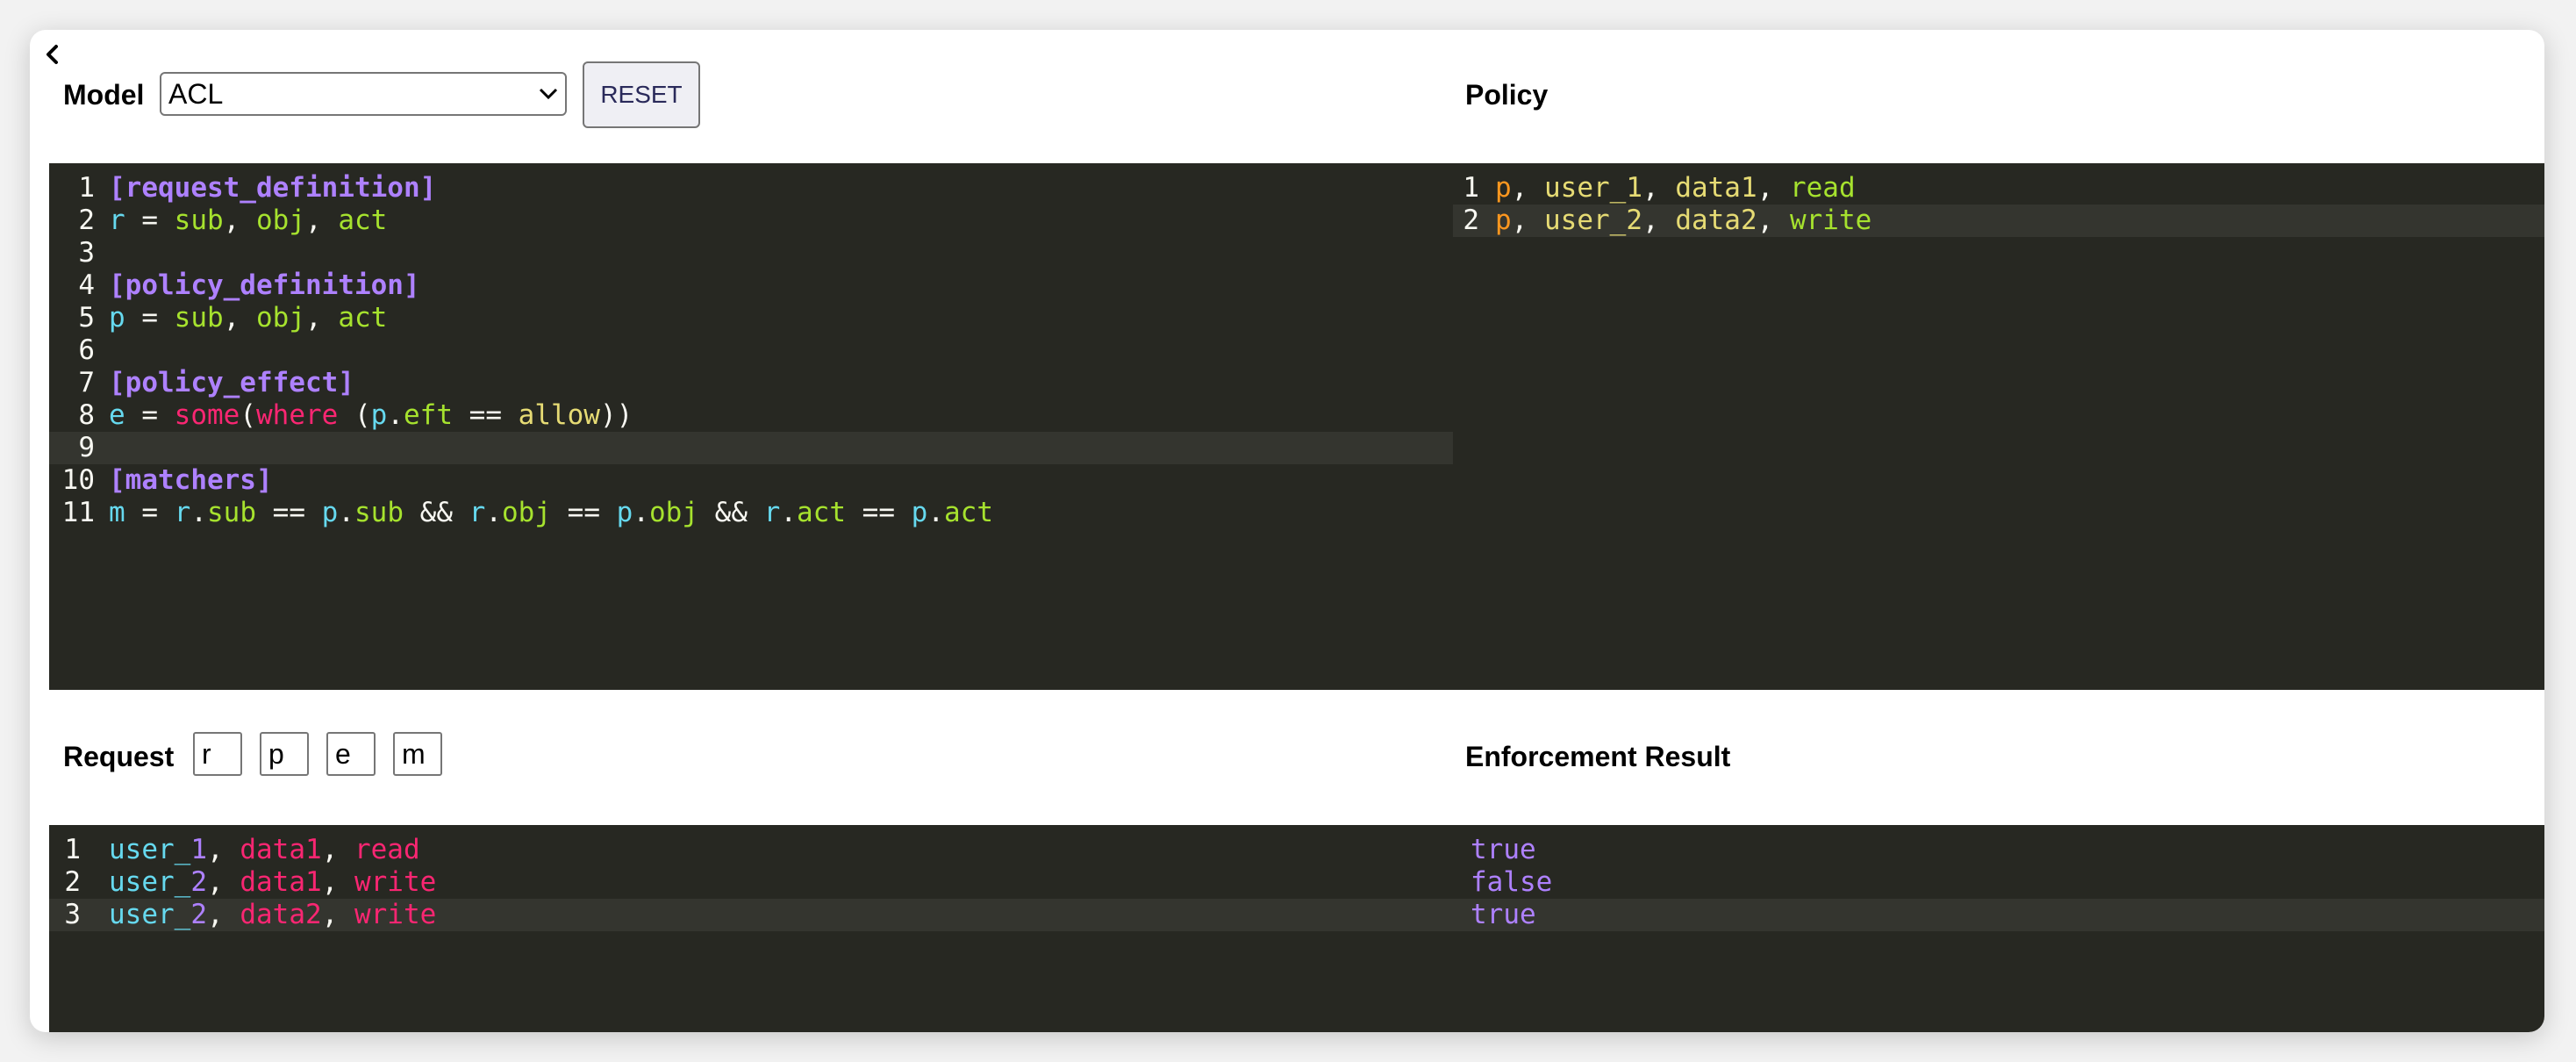 This screenshot has height=1062, width=2576. What do you see at coordinates (751, 253) in the screenshot?
I see `code-line: 3` at bounding box center [751, 253].